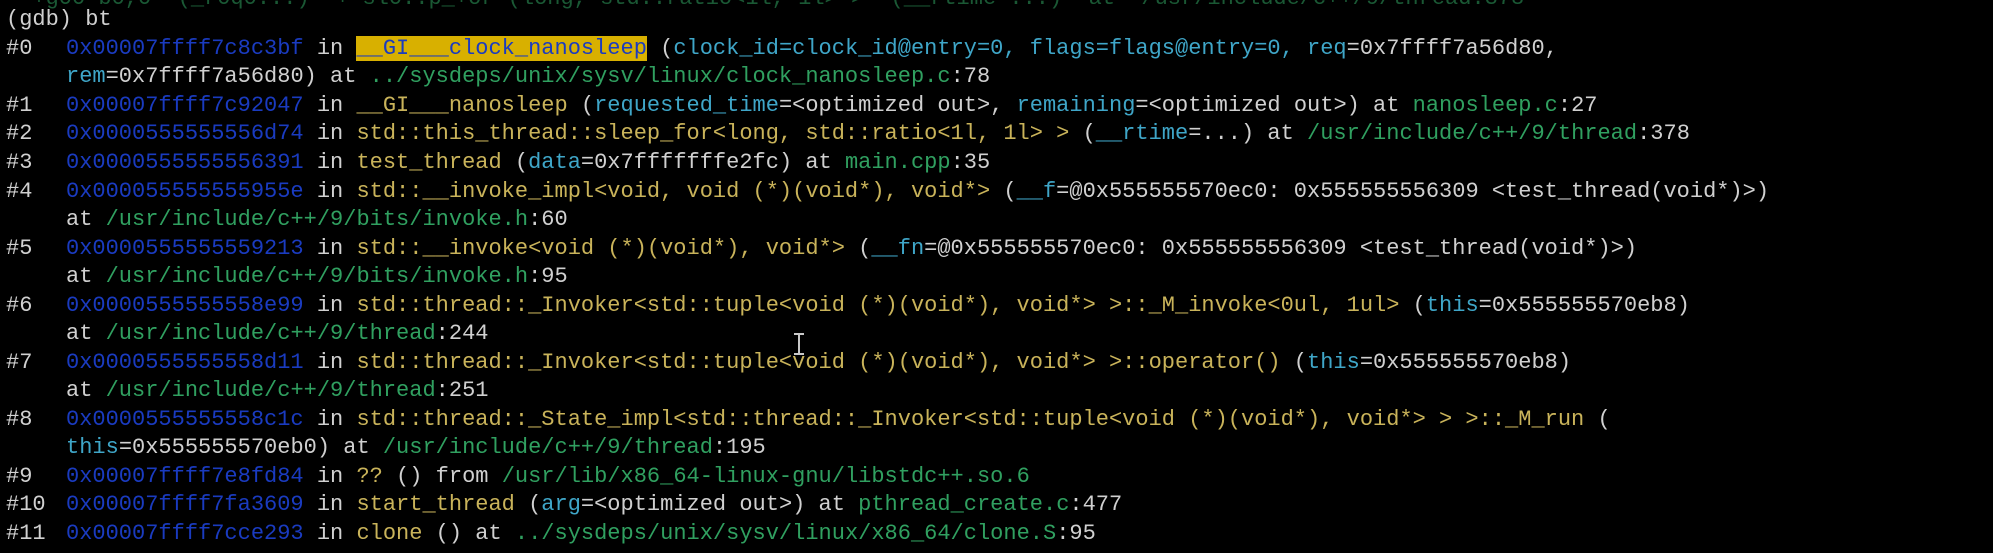 The image size is (1993, 553). What do you see at coordinates (1452, 48) in the screenshot?
I see `frame-arg-value: =0x7ffff7a56d80,` at bounding box center [1452, 48].